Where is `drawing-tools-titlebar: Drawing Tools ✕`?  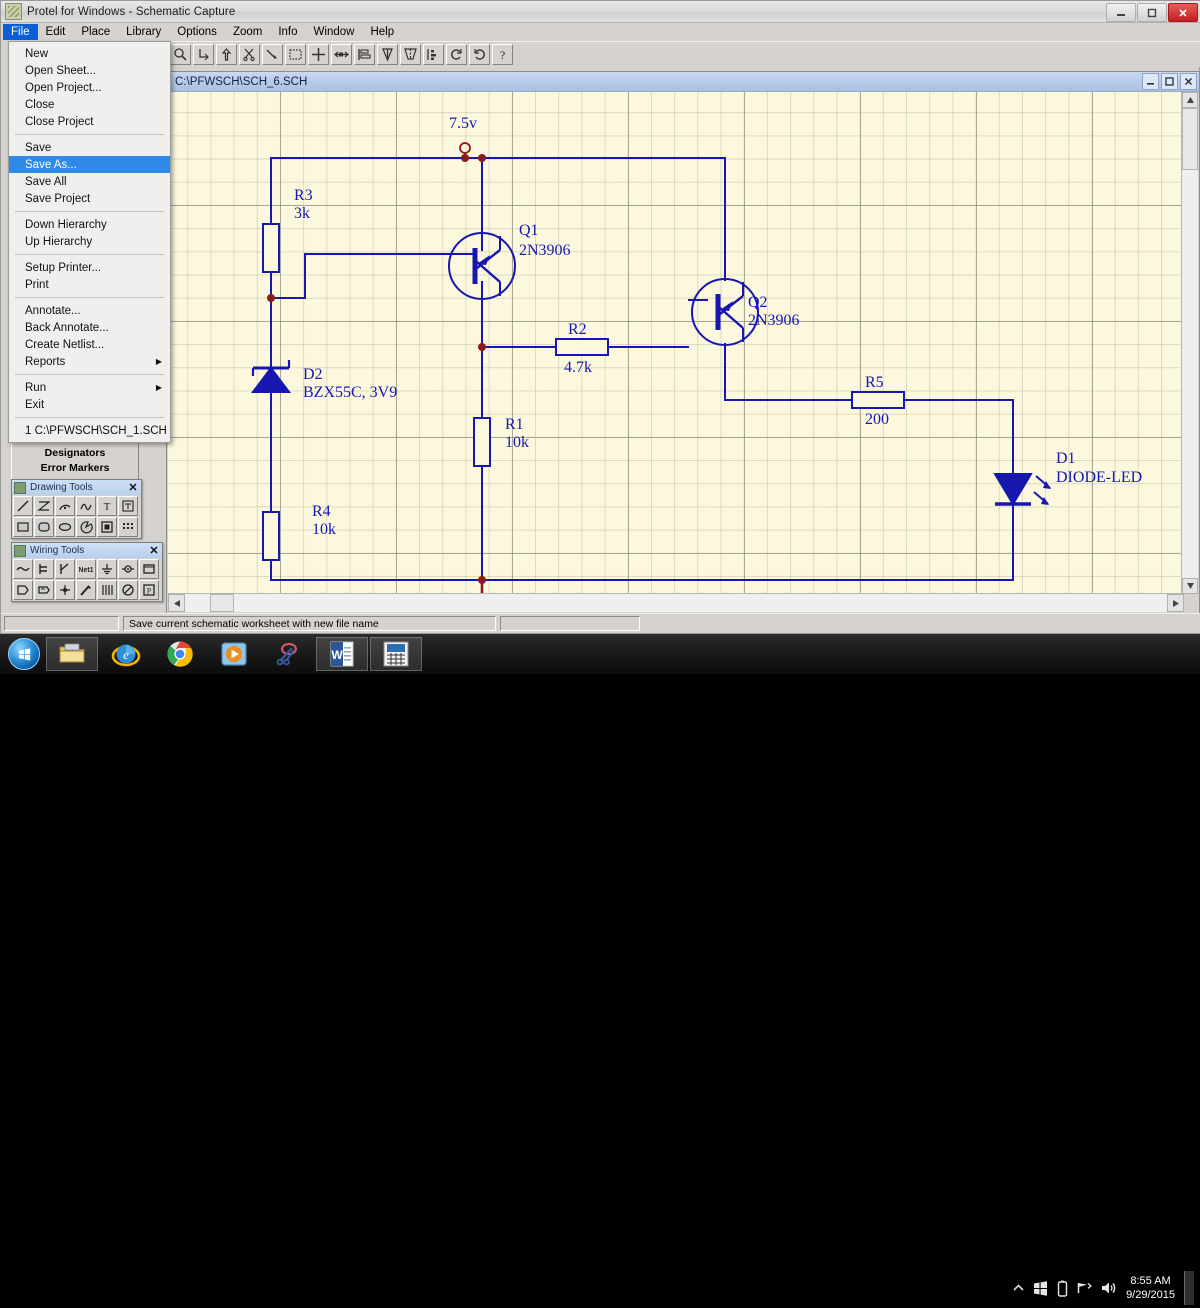 drawing-tools-titlebar: Drawing Tools ✕ is located at coordinates (76, 487).